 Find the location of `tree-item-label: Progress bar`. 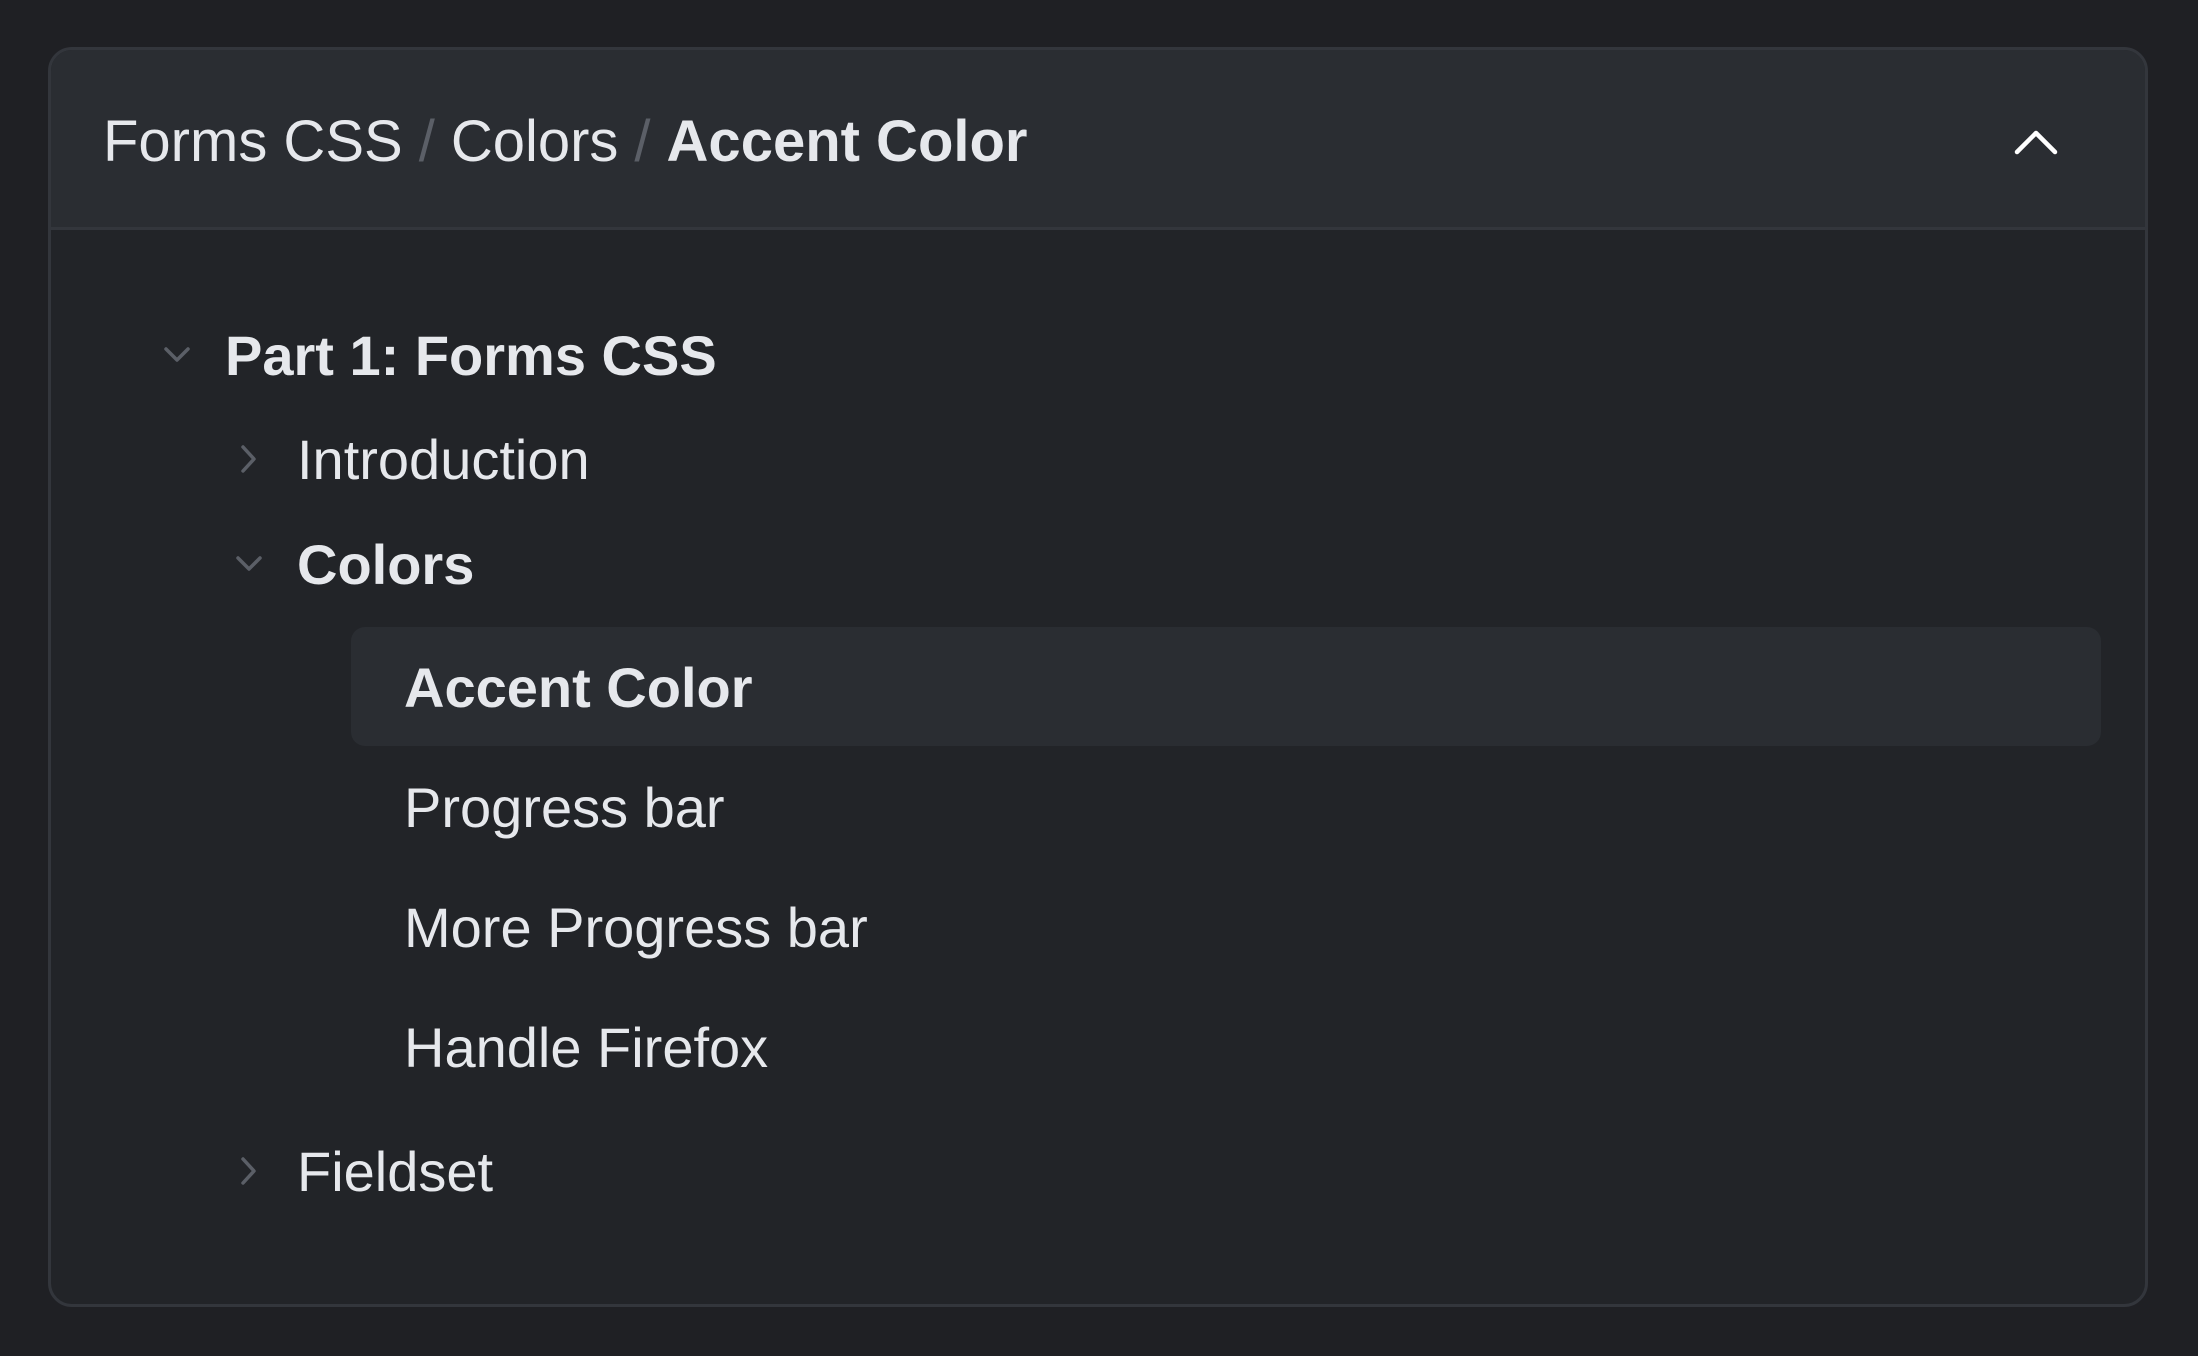

tree-item-label: Progress bar is located at coordinates (564, 807).